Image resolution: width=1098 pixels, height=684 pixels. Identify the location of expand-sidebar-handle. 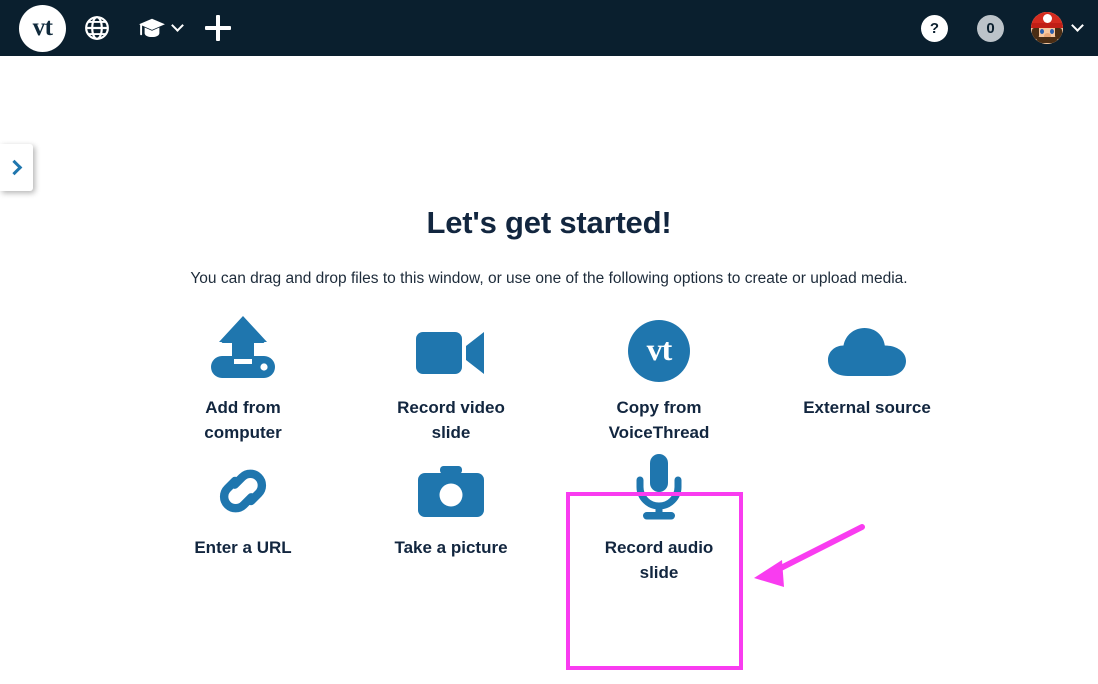
(16, 167).